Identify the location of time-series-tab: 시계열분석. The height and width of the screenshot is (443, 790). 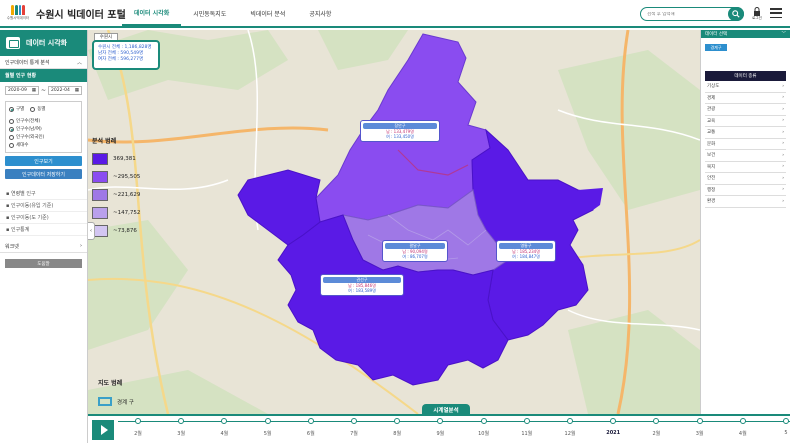
(446, 409).